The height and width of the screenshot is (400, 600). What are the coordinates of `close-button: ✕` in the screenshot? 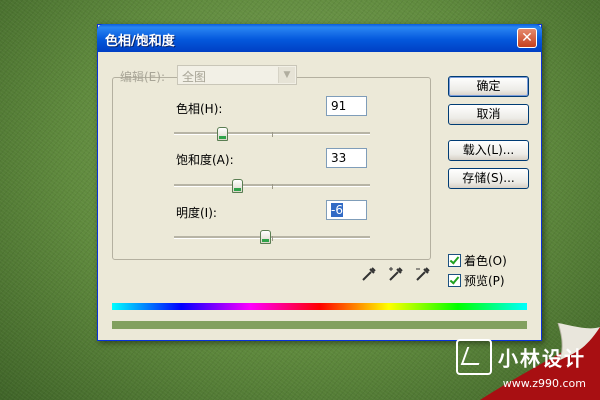 It's located at (527, 38).